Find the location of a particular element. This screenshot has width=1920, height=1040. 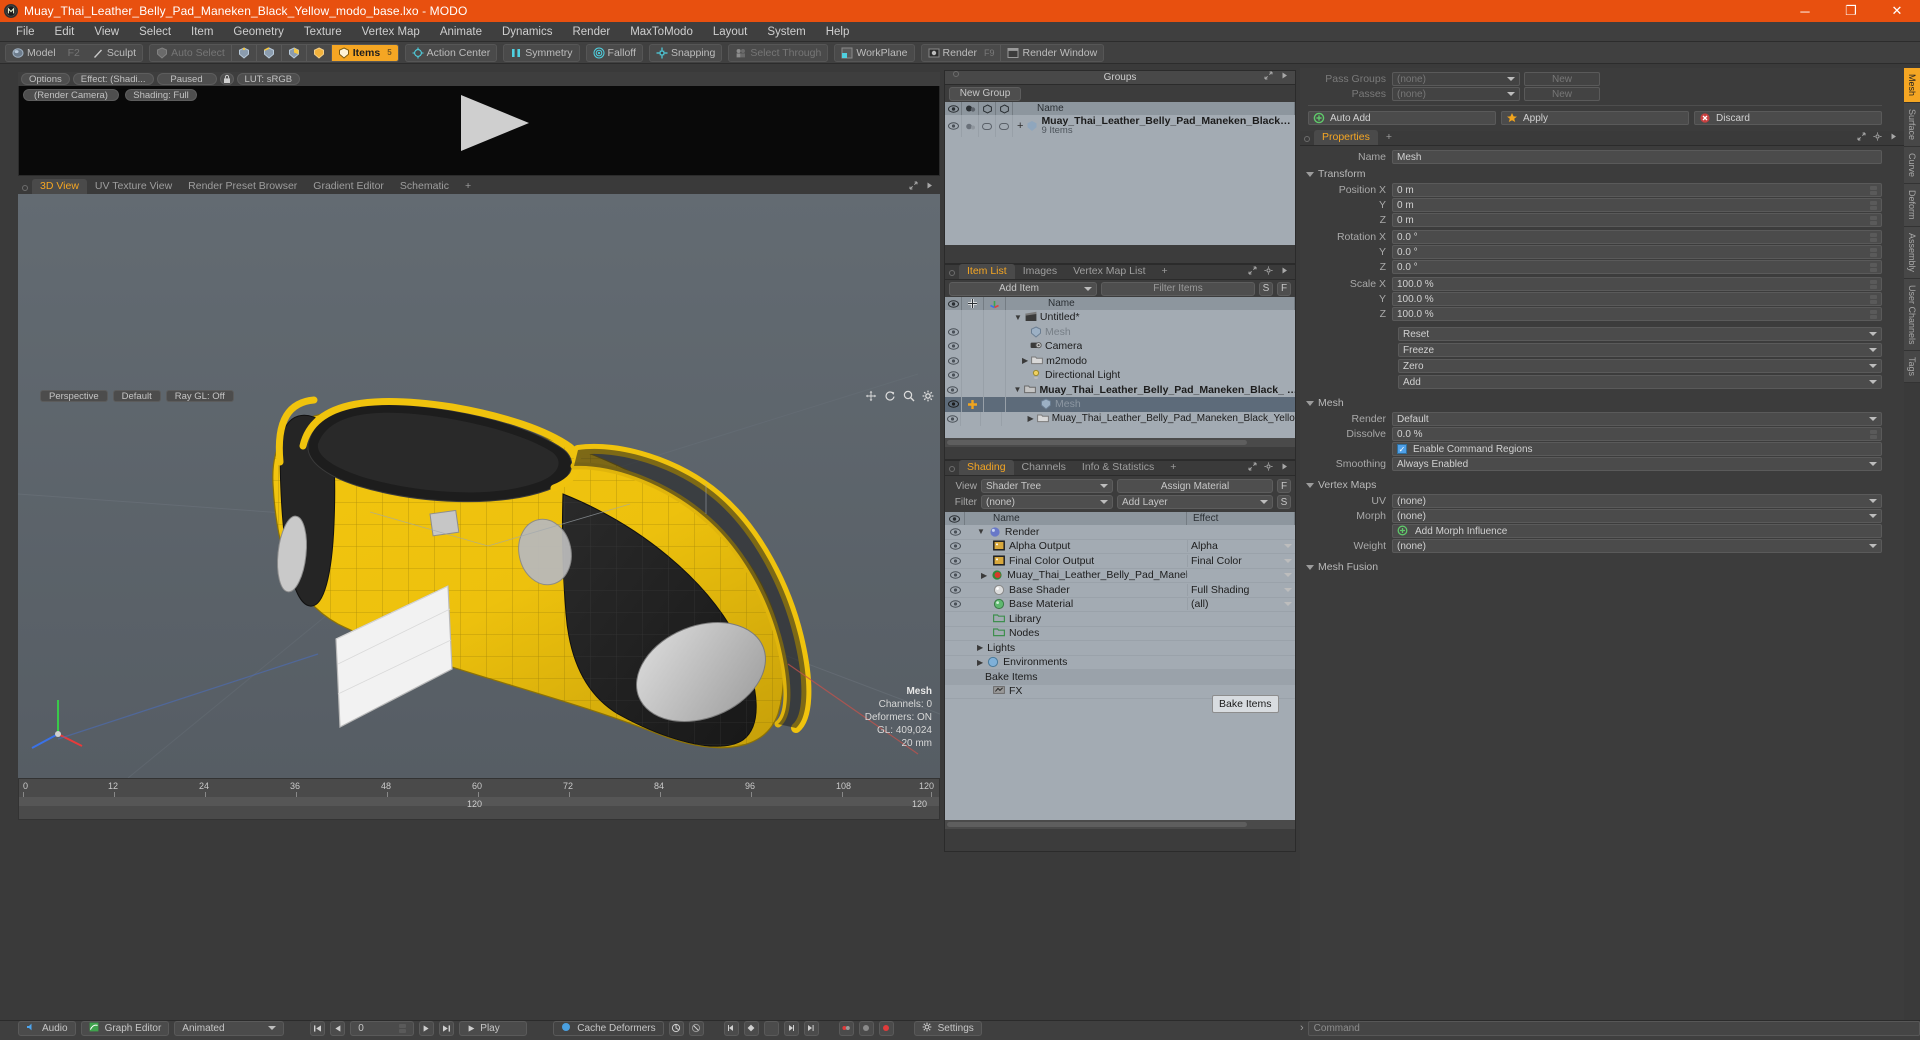

viewport-default-button: Default is located at coordinates (136, 396).